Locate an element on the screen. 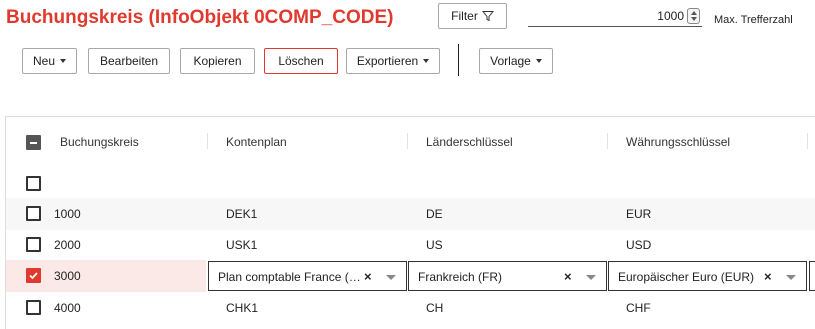 The width and height of the screenshot is (815, 329). check-icon is located at coordinates (33, 276).